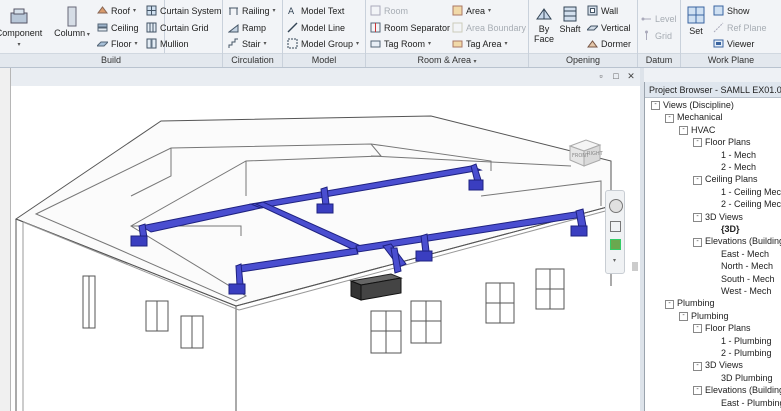 This screenshot has height=411, width=781. I want to click on browser-tree-label: West - Mech, so click(746, 291).